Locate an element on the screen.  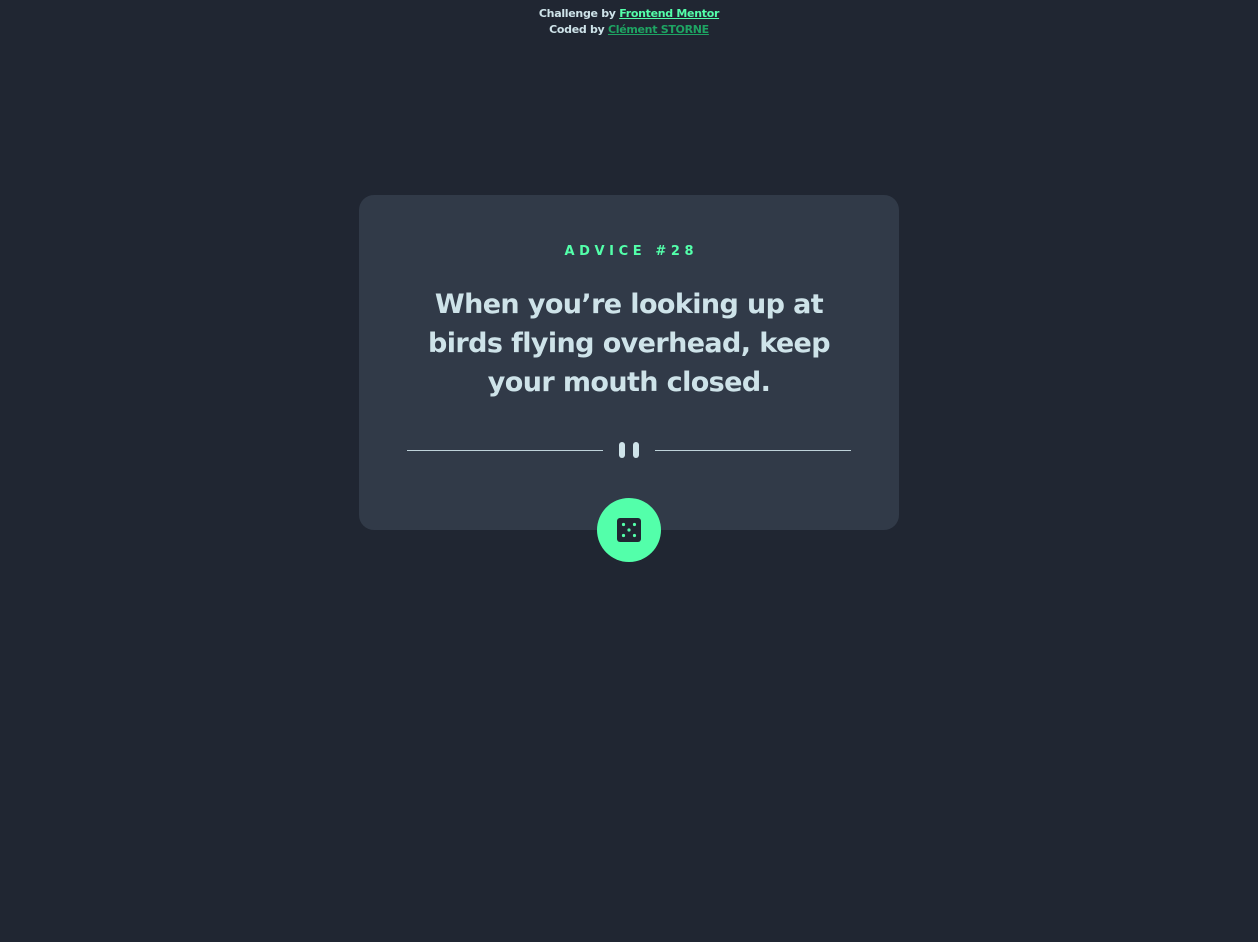
new-advice-button is located at coordinates (629, 530).